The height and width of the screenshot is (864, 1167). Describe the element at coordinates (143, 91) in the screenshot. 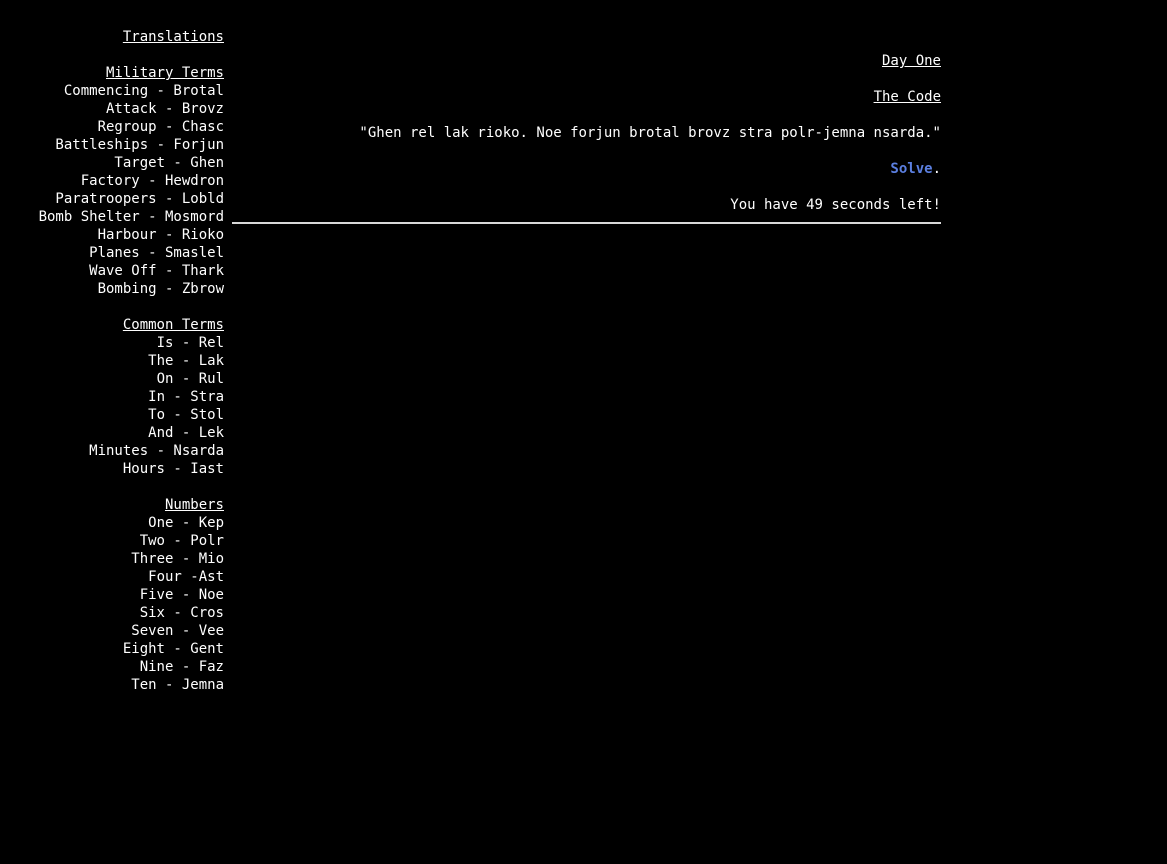

I see `translation-term: Commencing - Brotal` at that location.